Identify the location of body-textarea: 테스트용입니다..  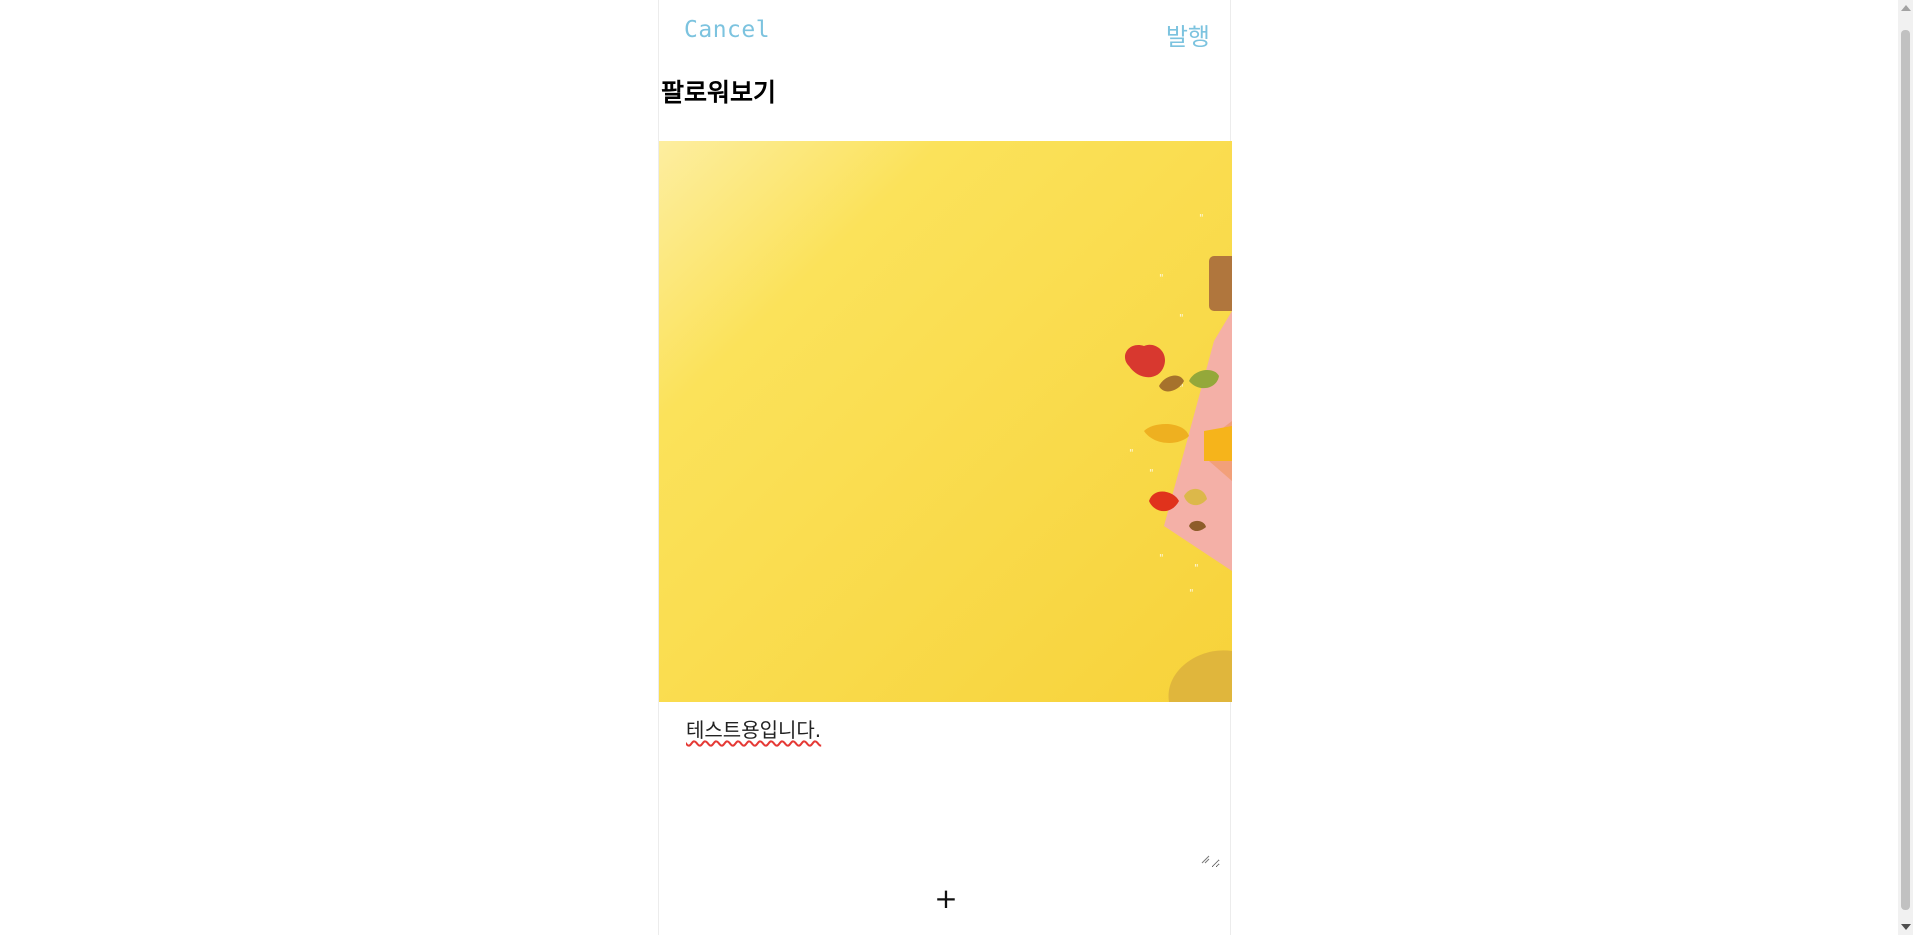
(952, 789).